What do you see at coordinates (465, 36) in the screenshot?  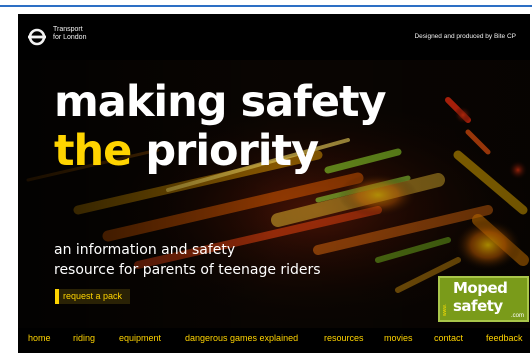 I see `designer-credit: Designed and produced by Bite CP` at bounding box center [465, 36].